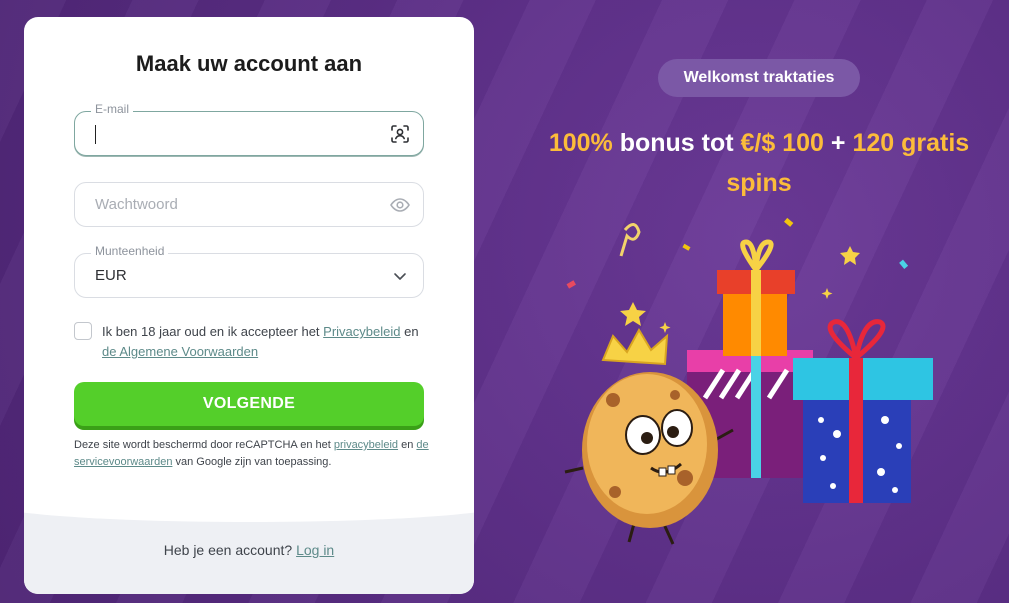 Image resolution: width=1009 pixels, height=603 pixels. I want to click on promo-plus: +, so click(838, 143).